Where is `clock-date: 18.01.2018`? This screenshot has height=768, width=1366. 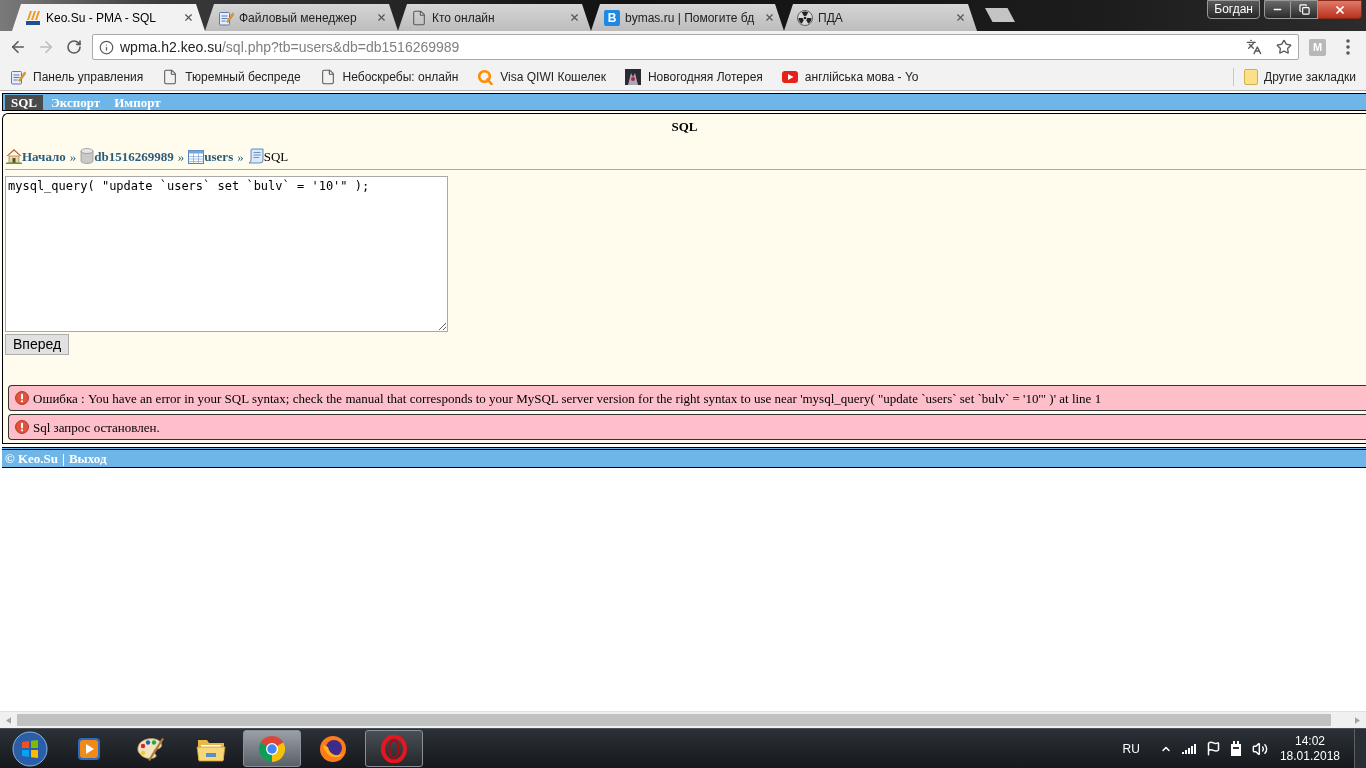 clock-date: 18.01.2018 is located at coordinates (1309, 756).